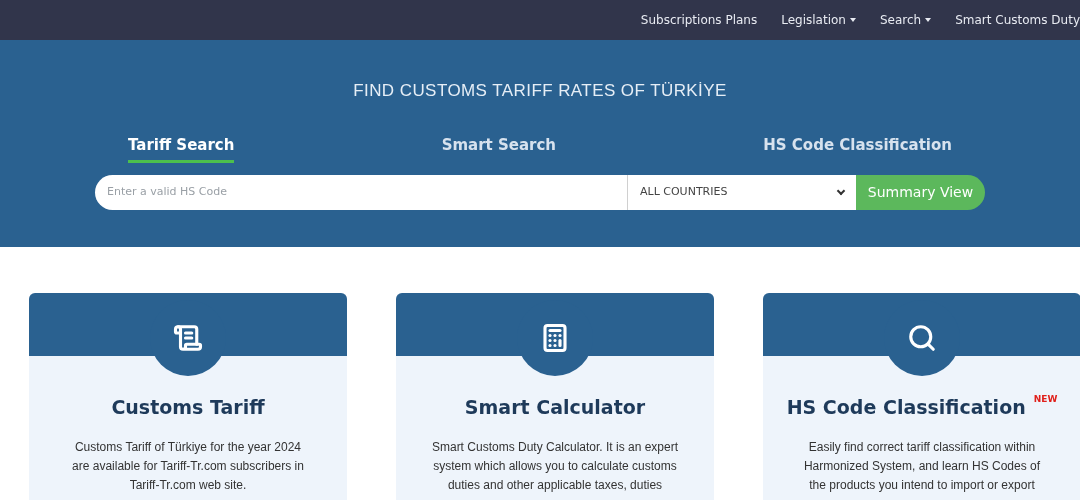 The width and height of the screenshot is (1080, 500). I want to click on new-label: NEW, so click(1045, 399).